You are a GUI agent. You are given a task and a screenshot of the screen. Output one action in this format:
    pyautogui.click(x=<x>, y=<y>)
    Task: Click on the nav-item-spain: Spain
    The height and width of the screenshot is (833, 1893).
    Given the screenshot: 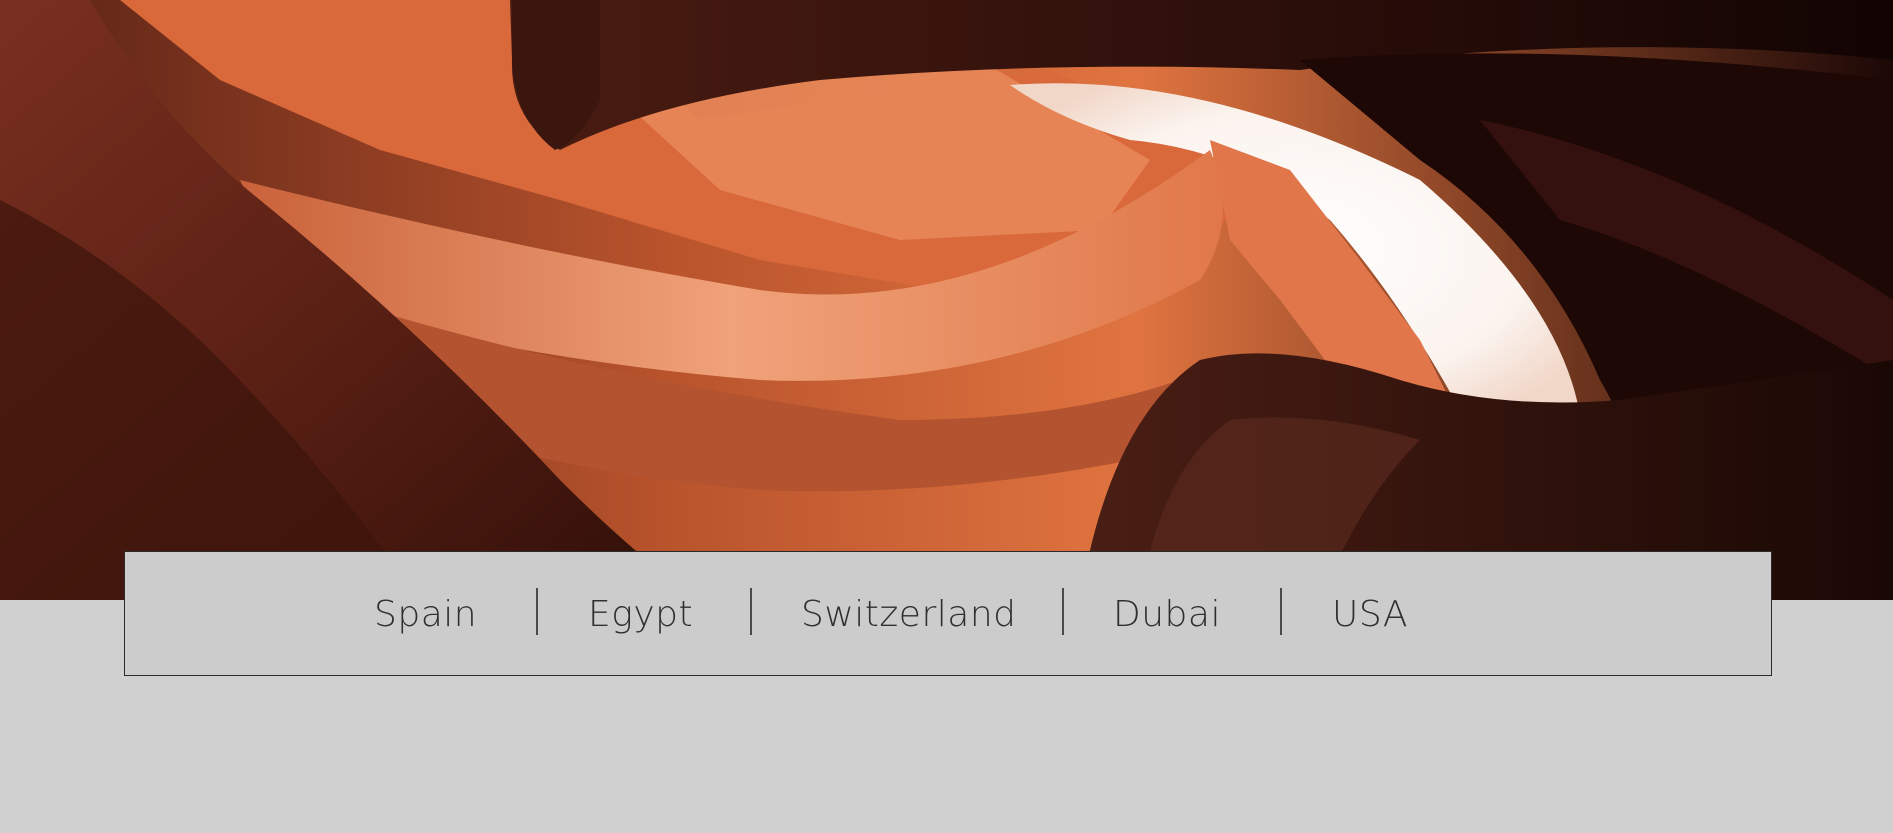 What is the action you would take?
    pyautogui.click(x=425, y=615)
    